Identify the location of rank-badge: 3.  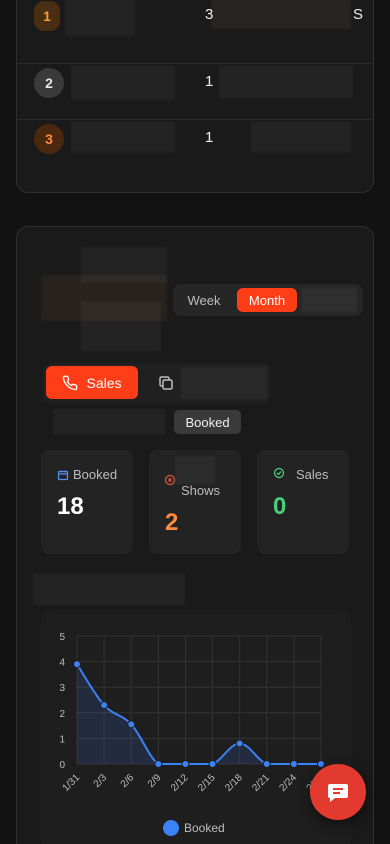
(49, 139).